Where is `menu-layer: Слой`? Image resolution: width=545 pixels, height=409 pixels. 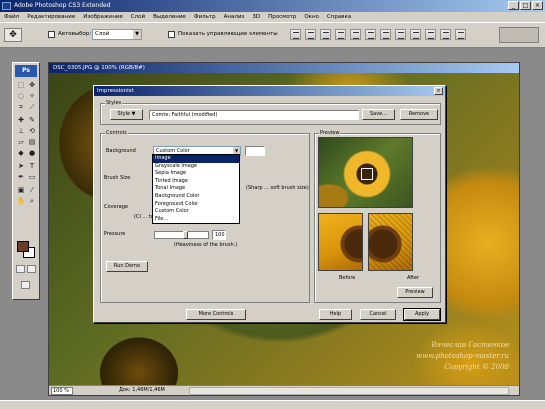
menu-layer: Слой is located at coordinates (138, 17).